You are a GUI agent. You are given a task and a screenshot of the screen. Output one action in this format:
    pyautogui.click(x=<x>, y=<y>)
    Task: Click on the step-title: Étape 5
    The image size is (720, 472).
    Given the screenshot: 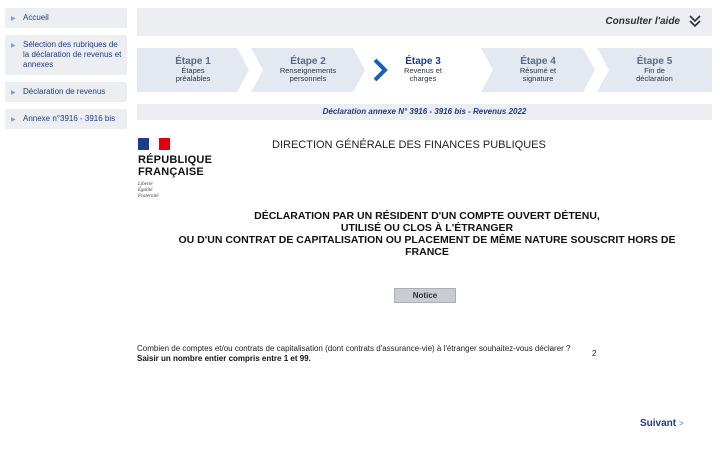 What is the action you would take?
    pyautogui.click(x=654, y=61)
    